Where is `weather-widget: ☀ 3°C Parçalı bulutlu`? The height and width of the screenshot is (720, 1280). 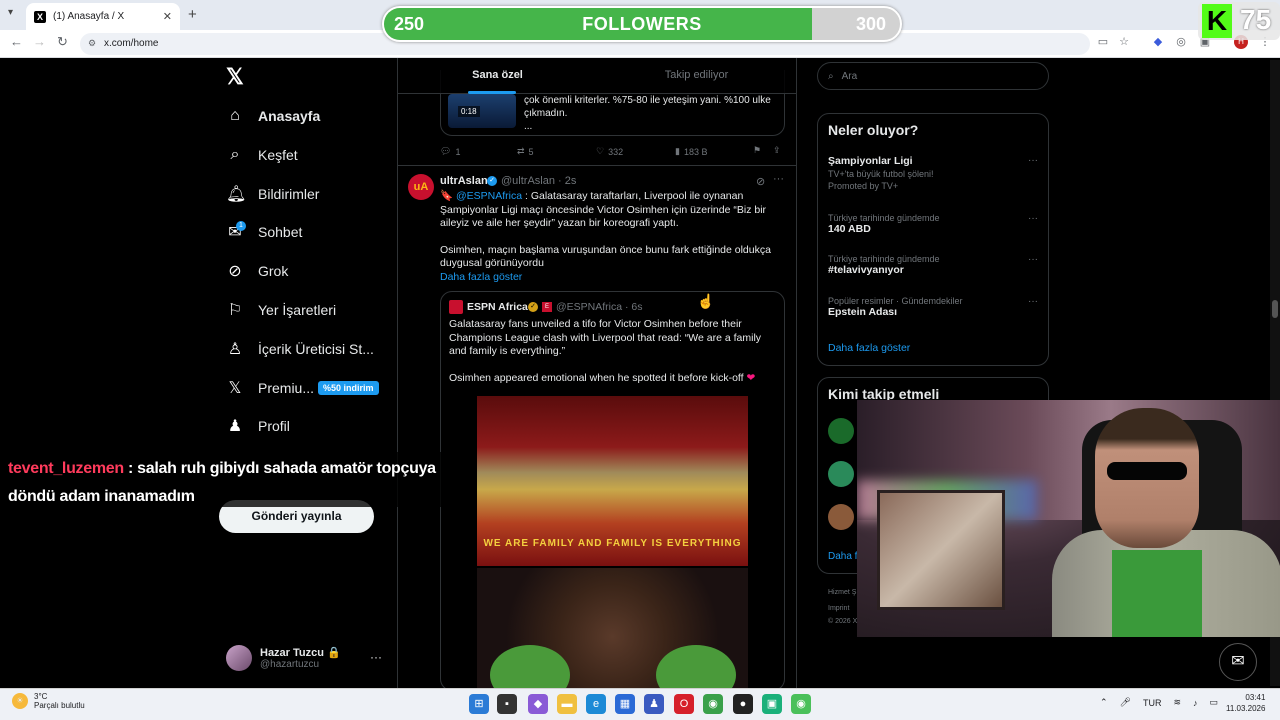 weather-widget: ☀ 3°C Parçalı bulutlu is located at coordinates (48, 701).